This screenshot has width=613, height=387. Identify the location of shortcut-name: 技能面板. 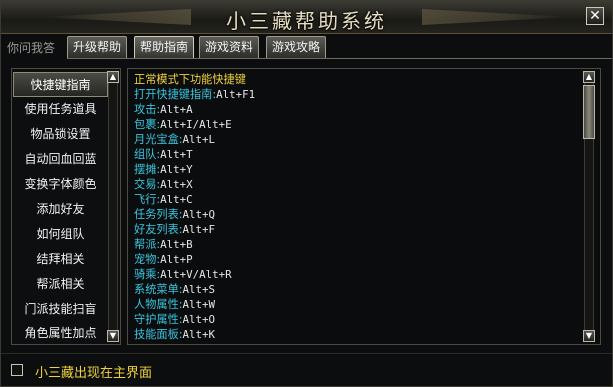
(156, 334).